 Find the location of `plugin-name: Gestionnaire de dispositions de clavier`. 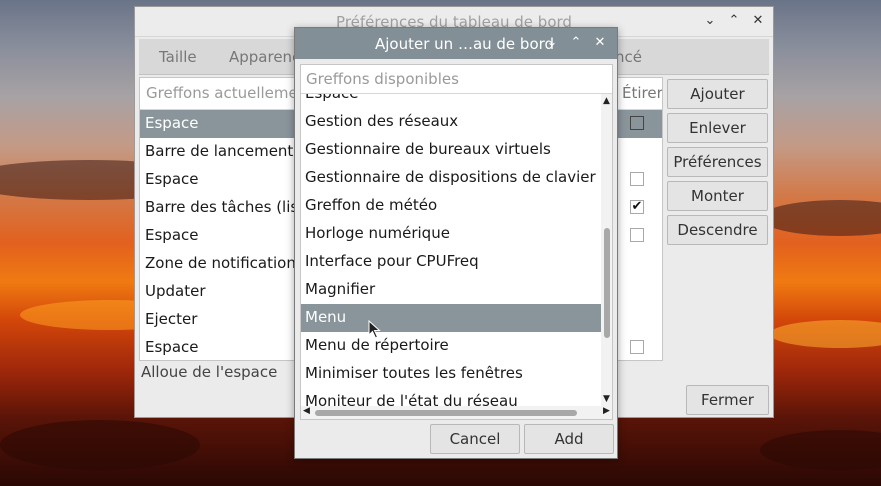

plugin-name: Gestionnaire de dispositions de clavier is located at coordinates (450, 177).